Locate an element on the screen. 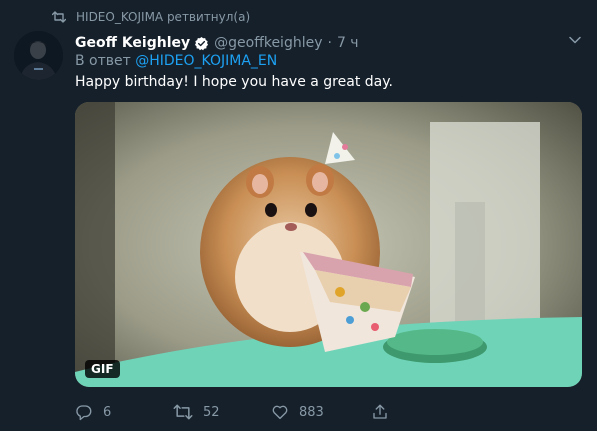  retweet-button: 52 is located at coordinates (196, 412).